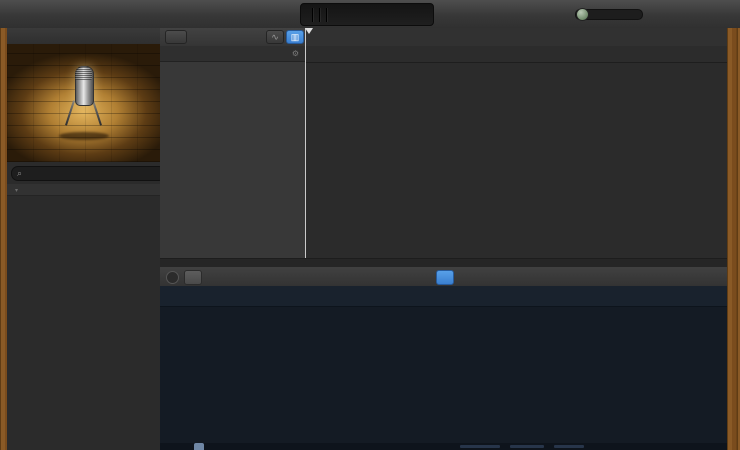 This screenshot has width=740, height=450. What do you see at coordinates (20, 173) in the screenshot?
I see `search-icon: ⌕` at bounding box center [20, 173].